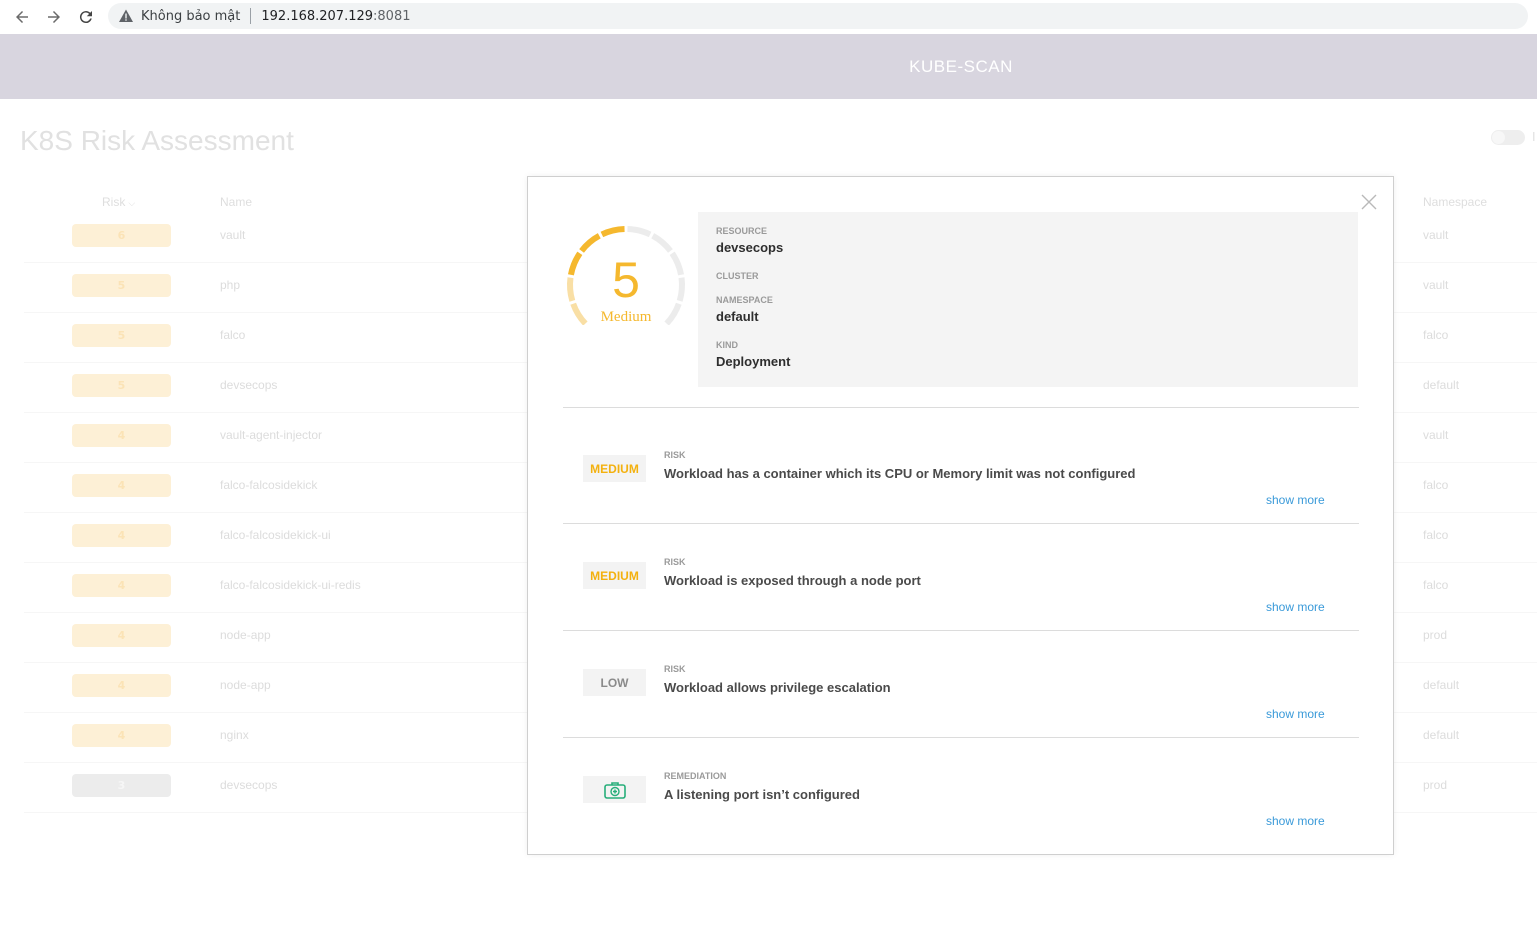 The width and height of the screenshot is (1537, 939). I want to click on app-title: KUBE-SCAN, so click(961, 66).